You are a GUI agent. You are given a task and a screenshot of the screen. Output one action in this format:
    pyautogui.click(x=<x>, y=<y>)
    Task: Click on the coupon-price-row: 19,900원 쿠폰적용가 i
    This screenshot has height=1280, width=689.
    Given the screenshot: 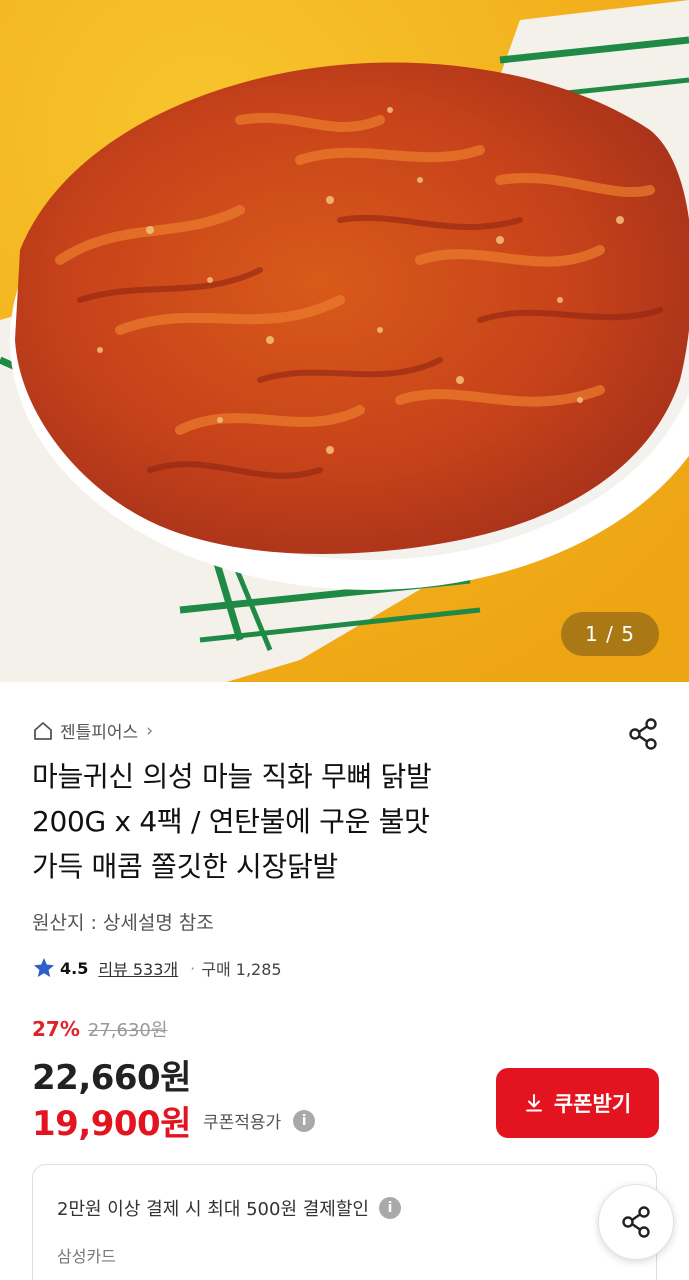 What is the action you would take?
    pyautogui.click(x=174, y=1120)
    